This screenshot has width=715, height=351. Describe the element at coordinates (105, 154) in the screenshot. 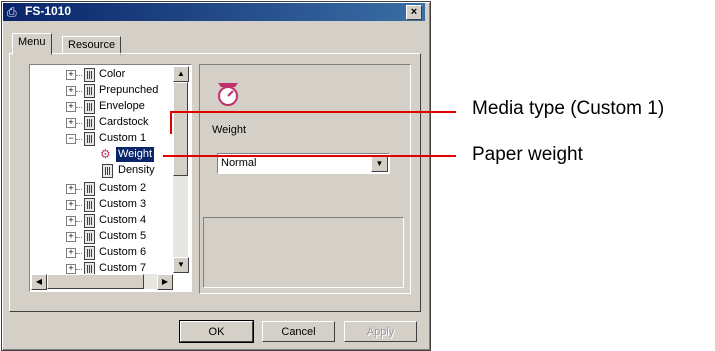

I see `scale-icon: ⚙` at that location.